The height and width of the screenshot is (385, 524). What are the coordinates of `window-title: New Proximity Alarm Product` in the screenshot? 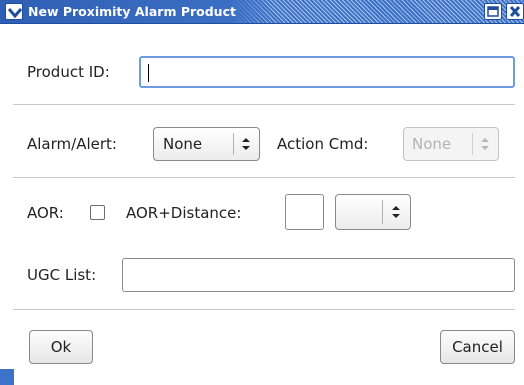 It's located at (132, 11).